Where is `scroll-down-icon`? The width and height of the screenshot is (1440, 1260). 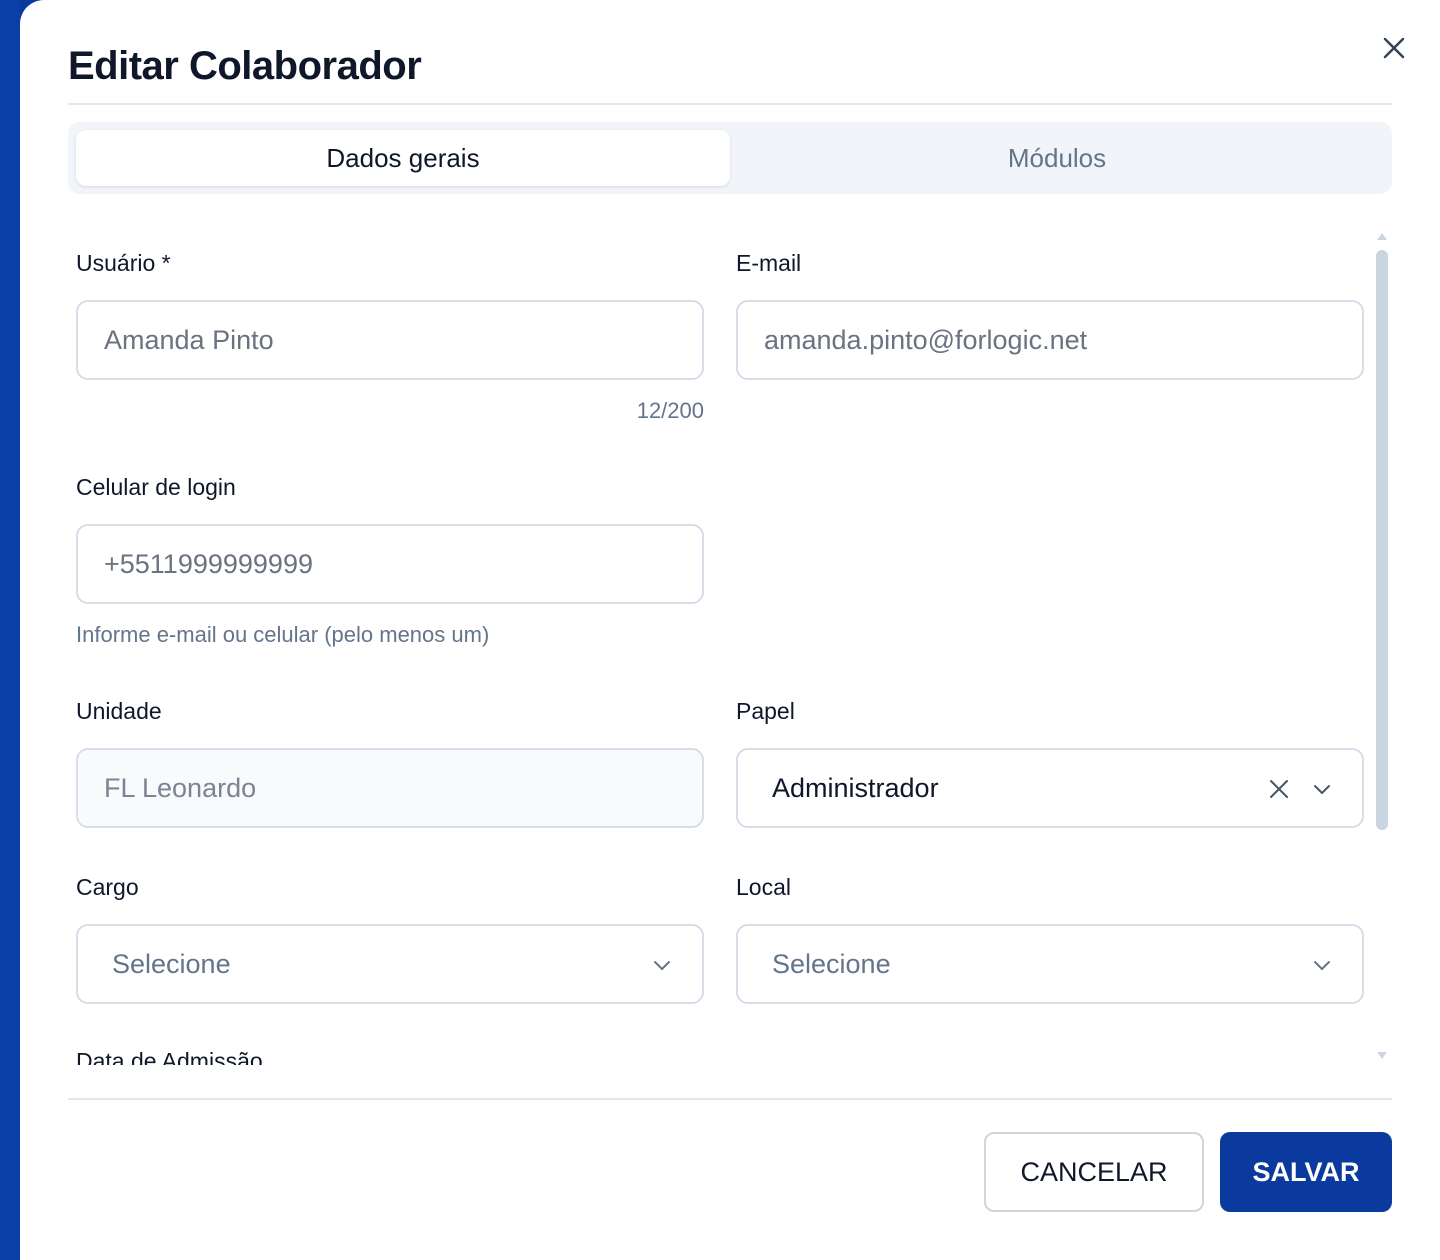
scroll-down-icon is located at coordinates (1382, 1056).